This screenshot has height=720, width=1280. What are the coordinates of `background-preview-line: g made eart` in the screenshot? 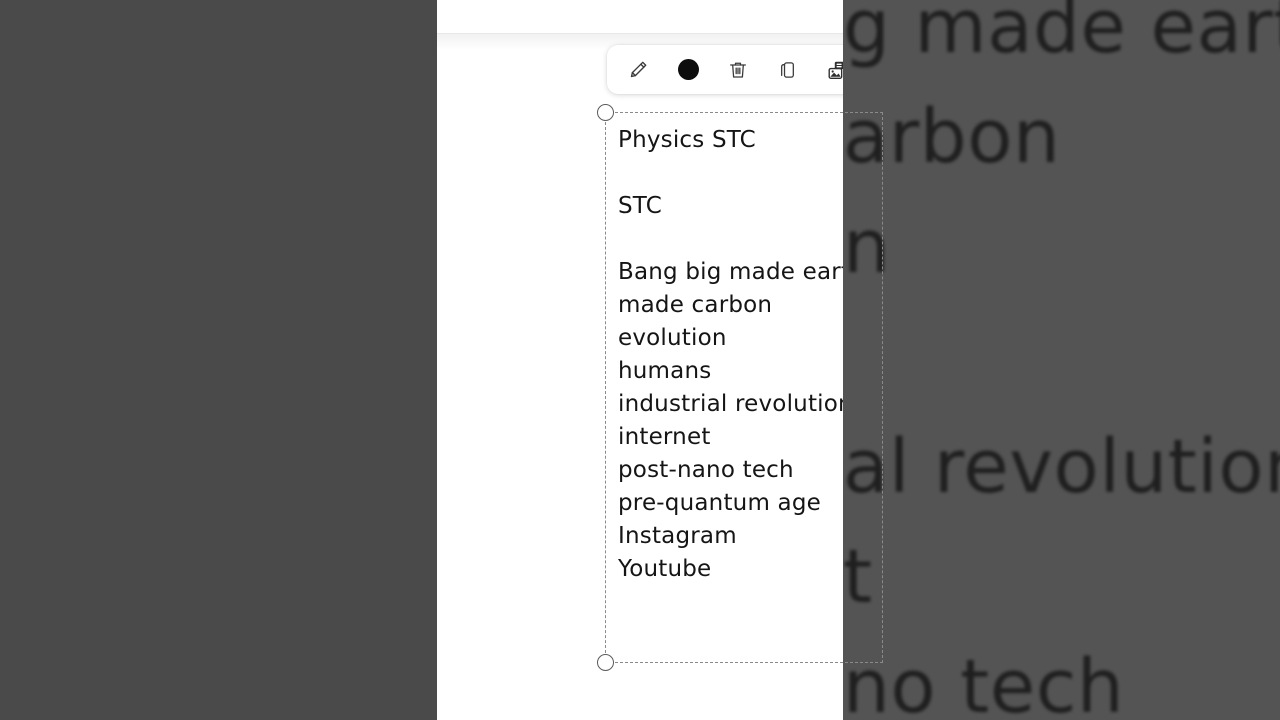 It's located at (1061, 35).